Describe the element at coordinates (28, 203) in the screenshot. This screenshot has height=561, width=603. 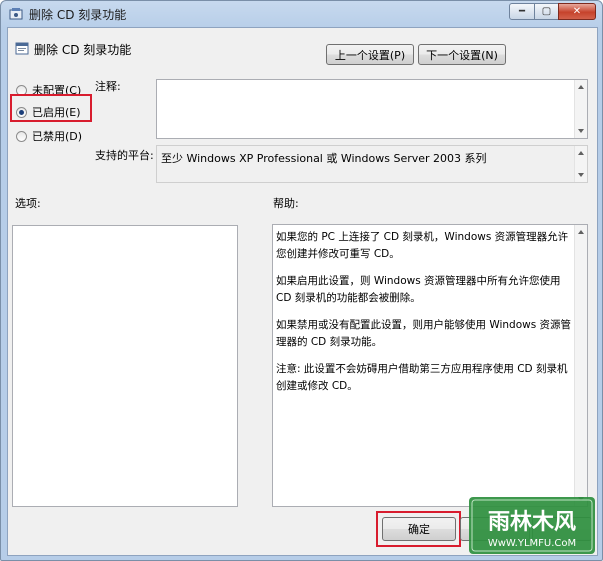
I see `options-label: 选项:` at that location.